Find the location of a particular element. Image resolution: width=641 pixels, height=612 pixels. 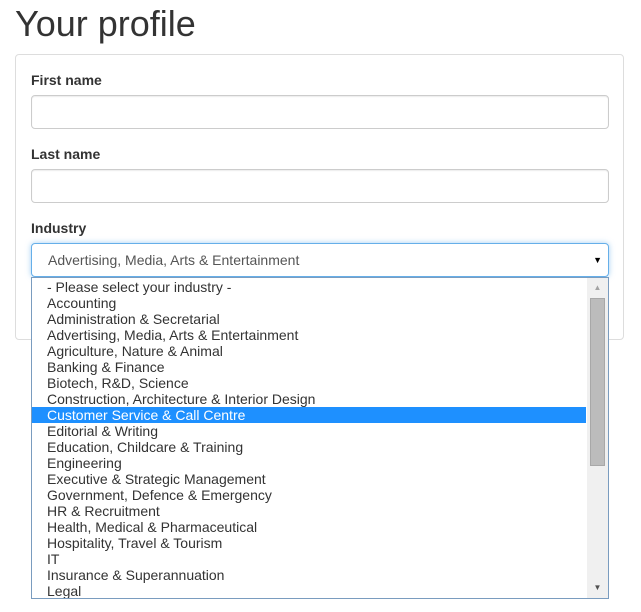

first-name-input is located at coordinates (320, 112).